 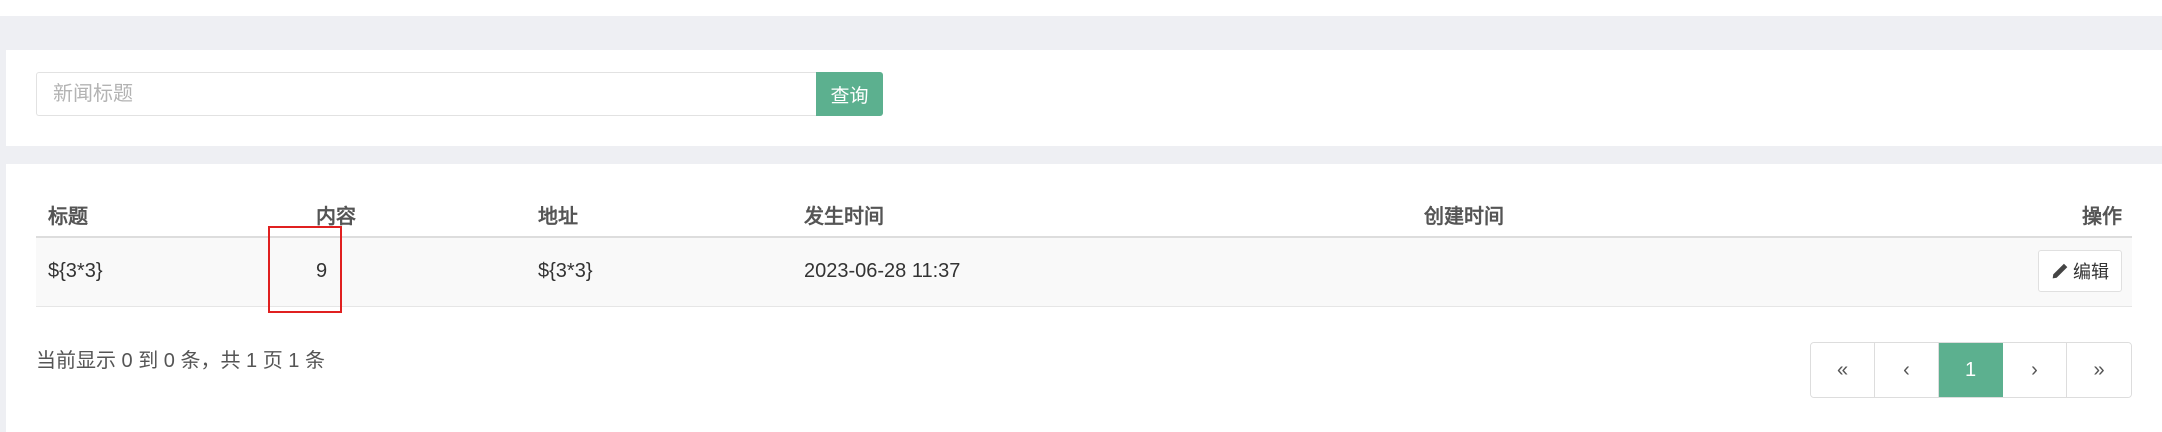 I want to click on cell-address: ${3*3}, so click(x=565, y=271).